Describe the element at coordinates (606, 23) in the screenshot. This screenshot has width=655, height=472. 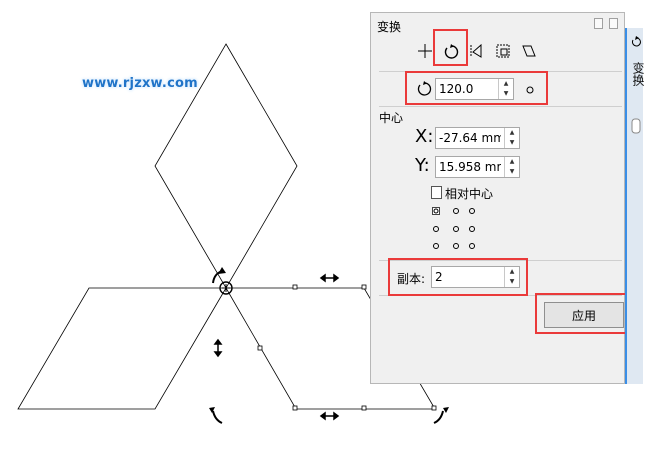
I see `docker-window-buttons` at that location.